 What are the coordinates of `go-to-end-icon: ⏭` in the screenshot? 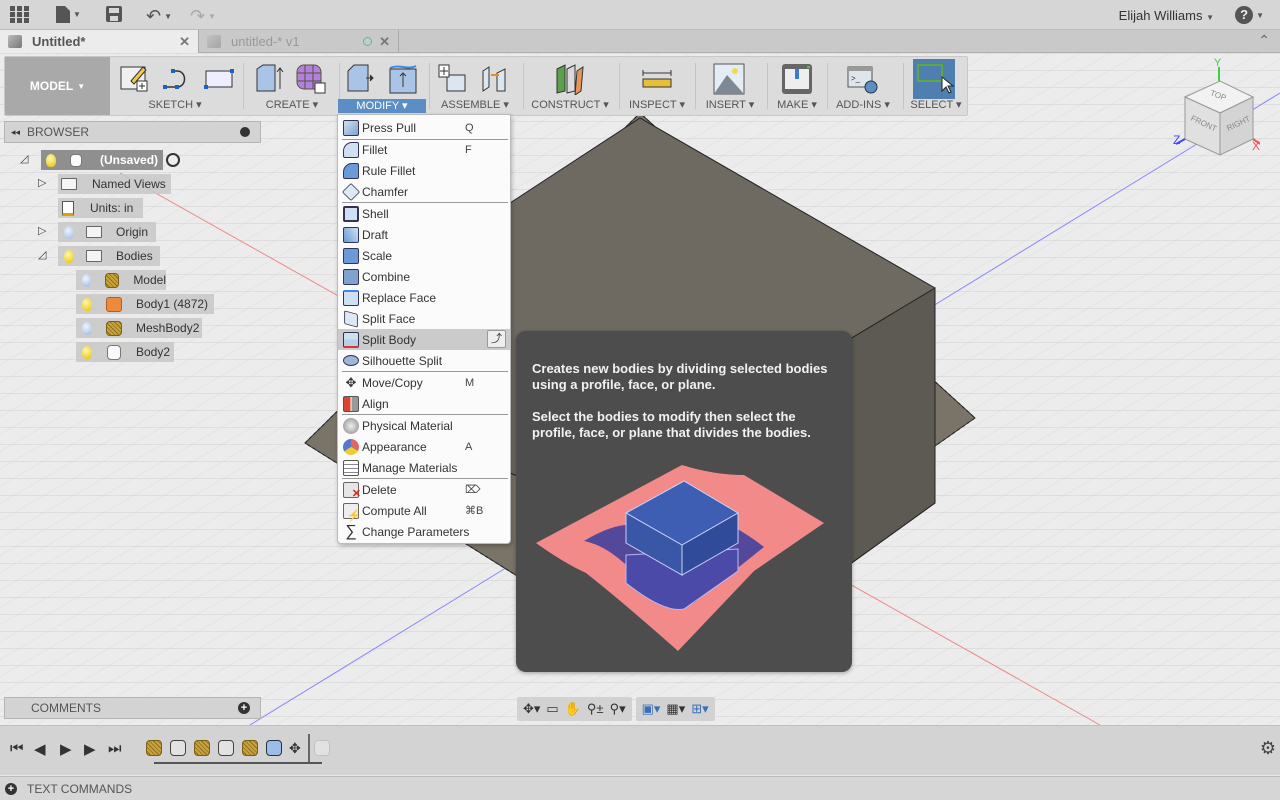 It's located at (115, 748).